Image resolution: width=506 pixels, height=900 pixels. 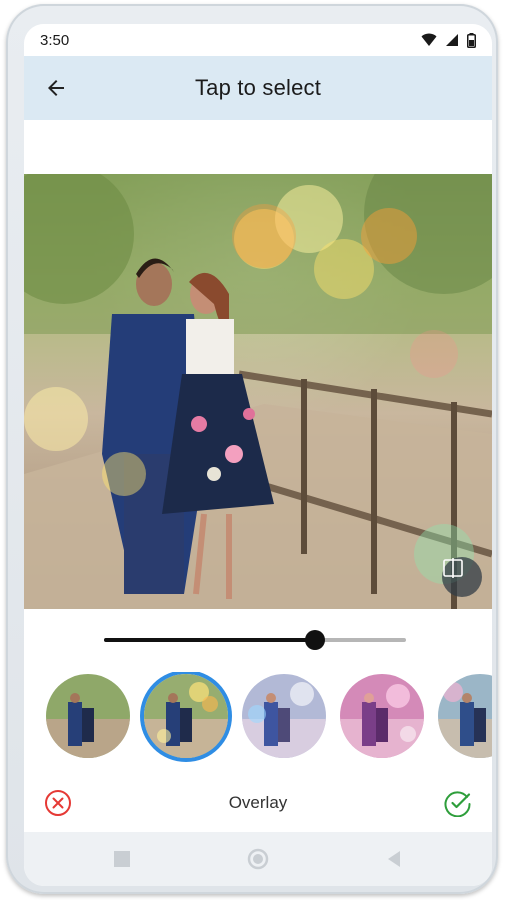 I want to click on arrow-left-icon, so click(x=56, y=88).